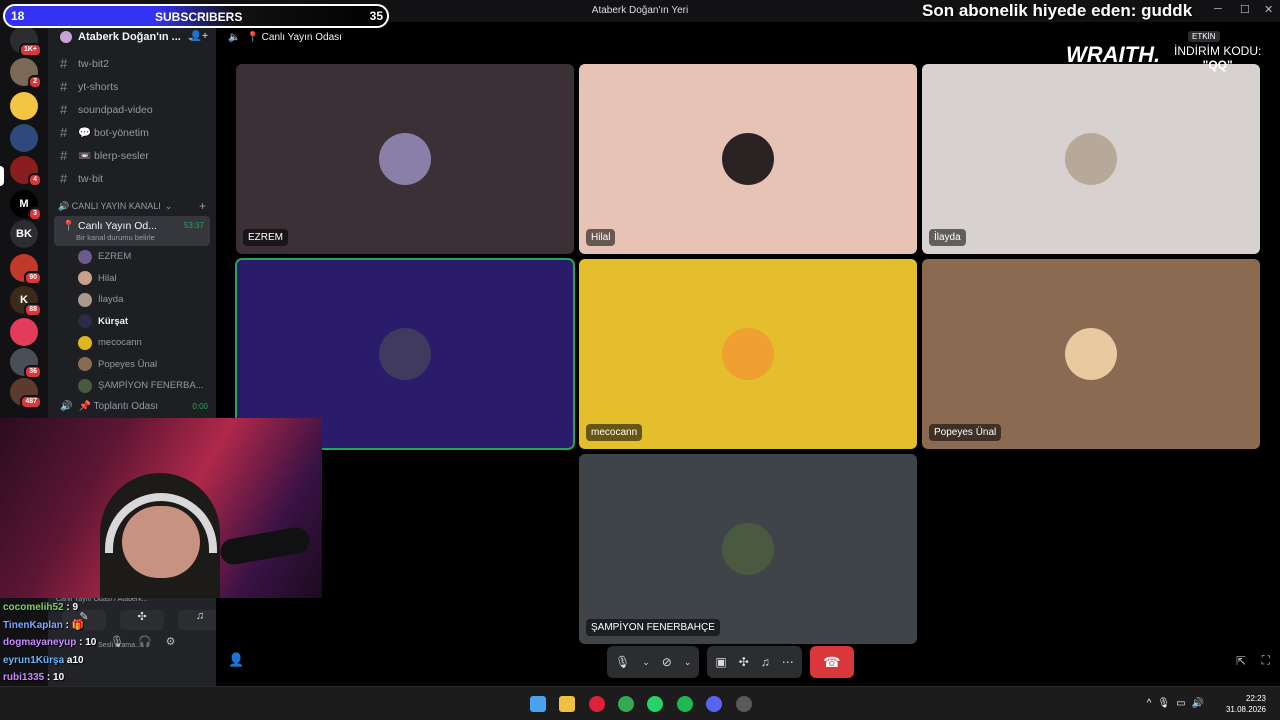  Describe the element at coordinates (93, 63) in the screenshot. I see `channel-label: tw-bit2` at that location.